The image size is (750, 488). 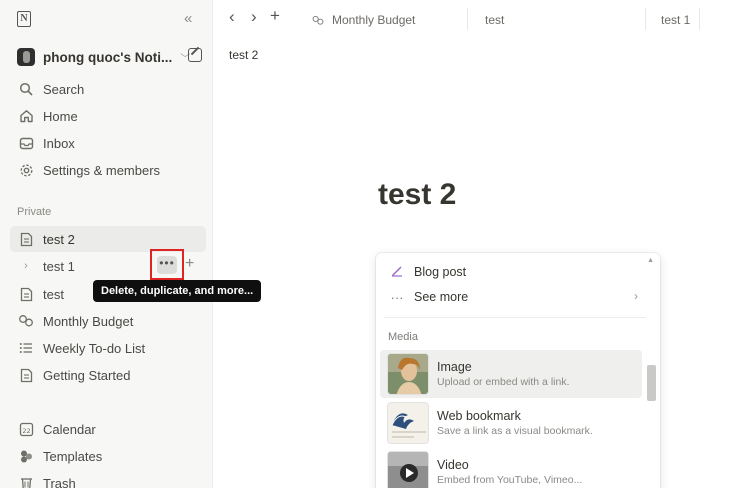 I want to click on collapse-sidebar-icon: «, so click(x=188, y=18).